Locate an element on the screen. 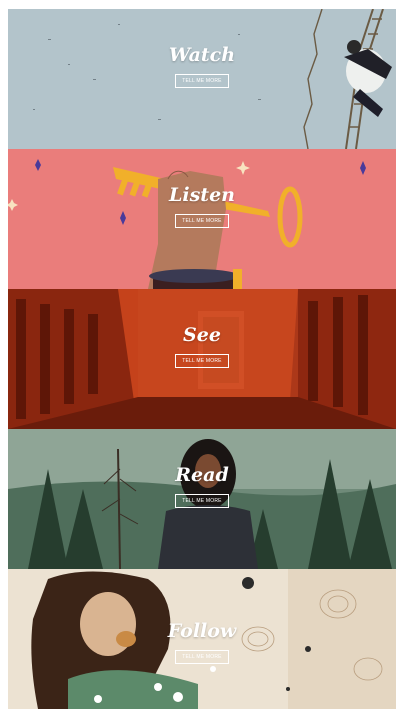 The height and width of the screenshot is (709, 404). see-overlay: See TELL ME MORE is located at coordinates (202, 345).